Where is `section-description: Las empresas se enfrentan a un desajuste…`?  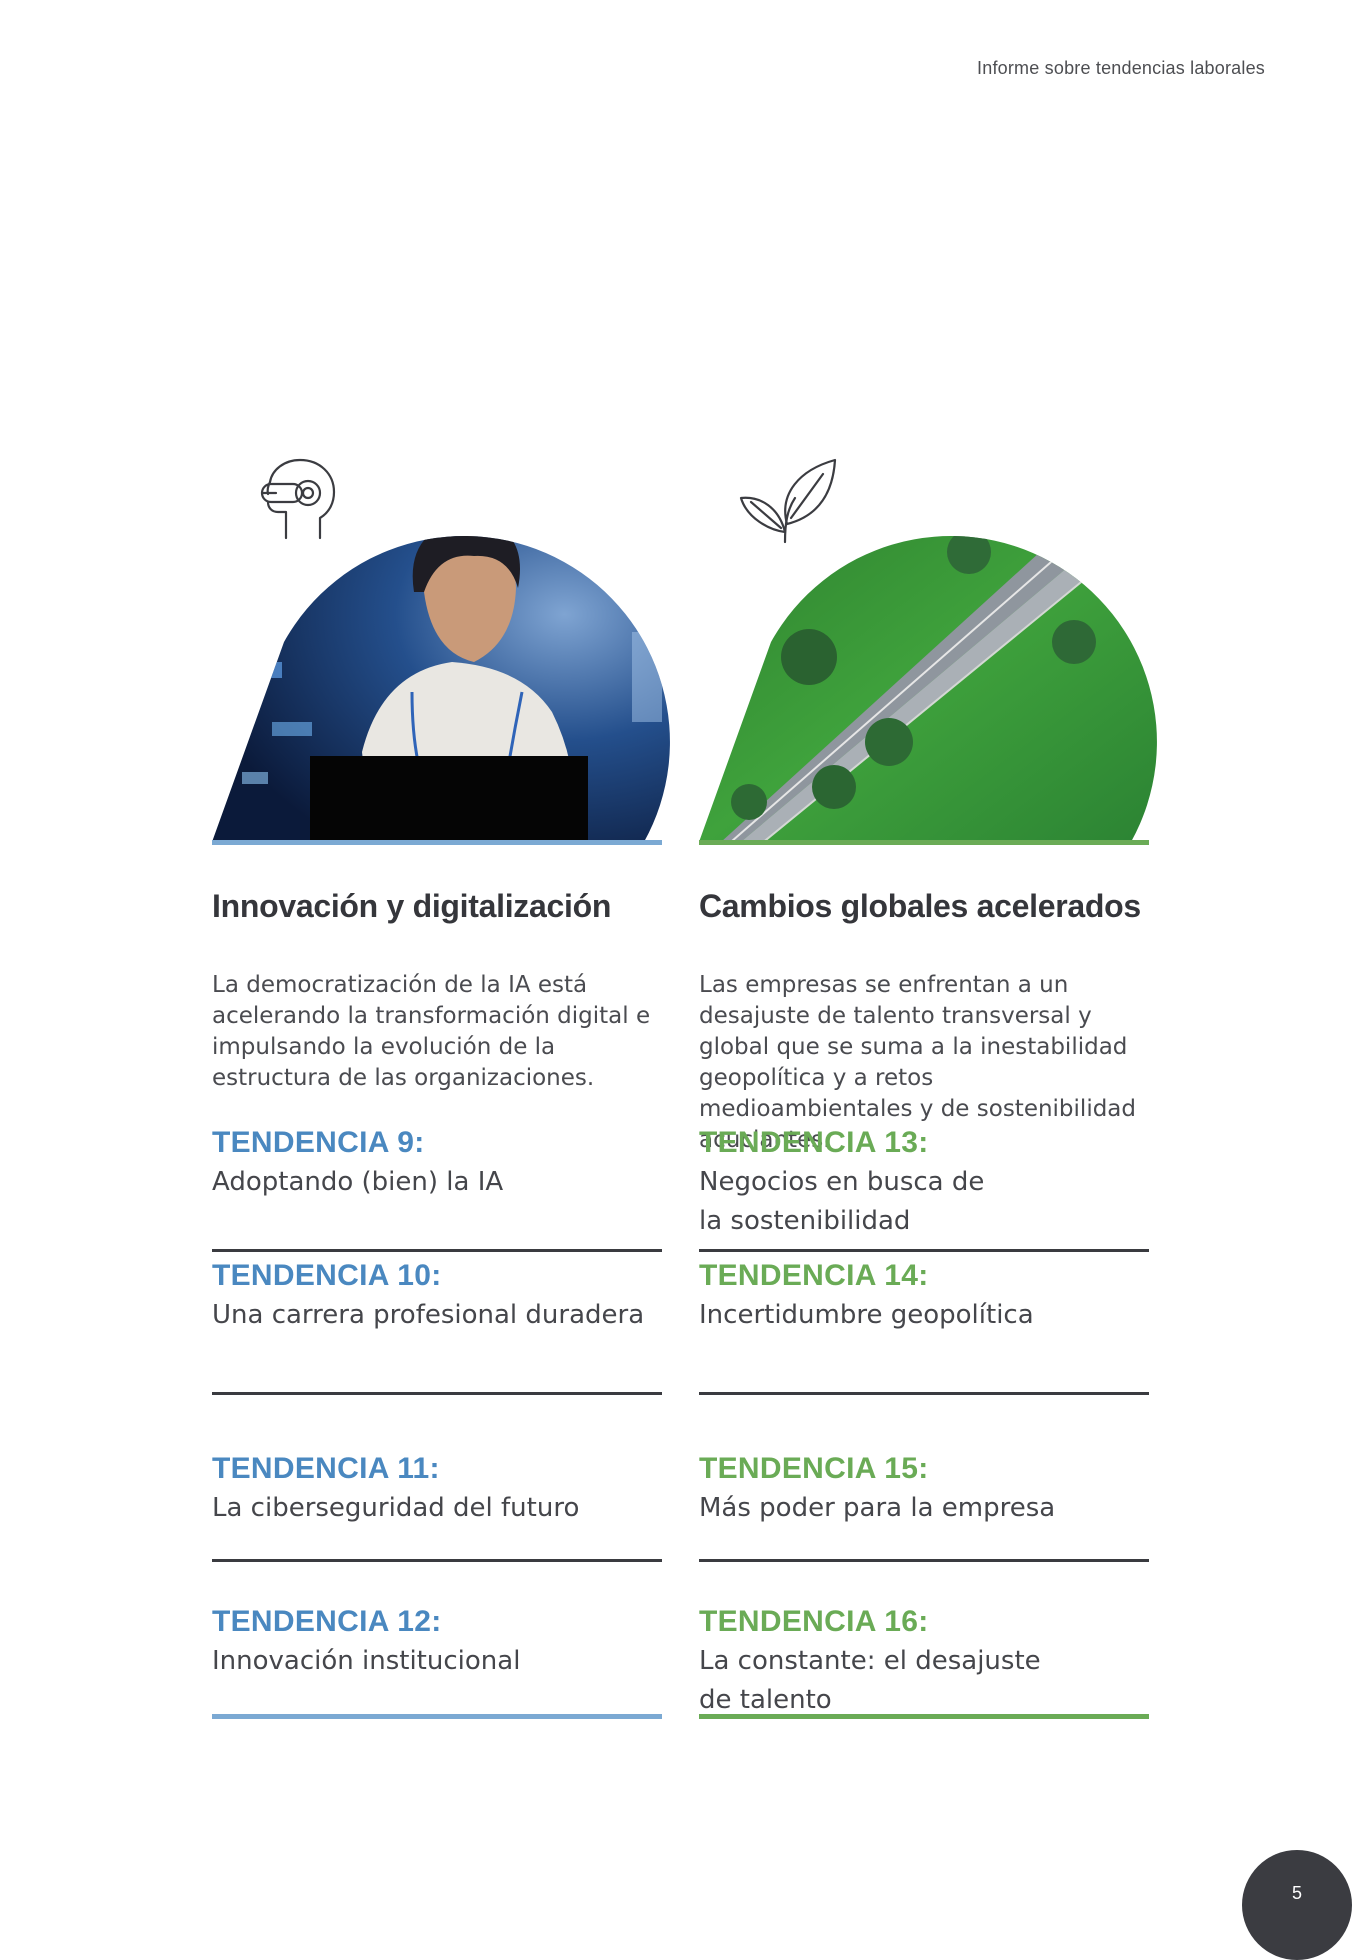
section-description: Las empresas se enfrentan a un desajuste… is located at coordinates (917, 1062).